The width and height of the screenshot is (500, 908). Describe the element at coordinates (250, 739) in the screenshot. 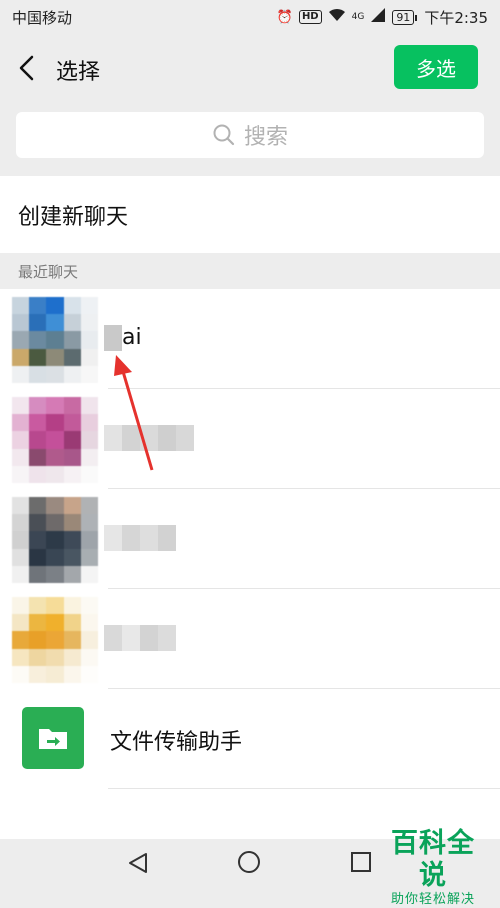

I see `list-item-file-transfer: 文件传输助手` at that location.